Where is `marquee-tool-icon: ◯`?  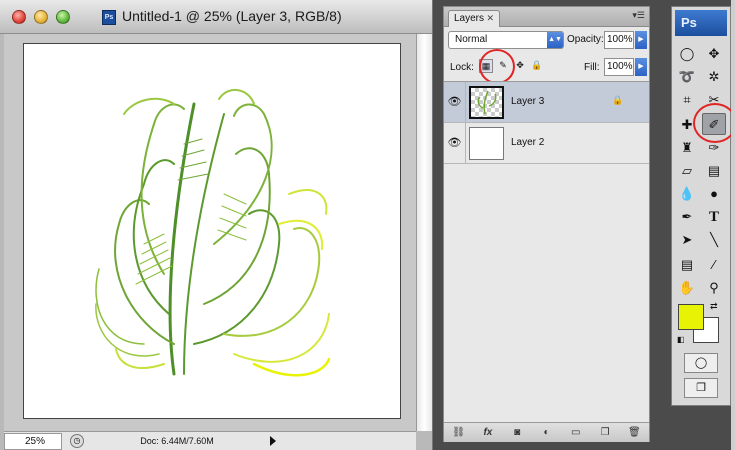 marquee-tool-icon: ◯ is located at coordinates (687, 54).